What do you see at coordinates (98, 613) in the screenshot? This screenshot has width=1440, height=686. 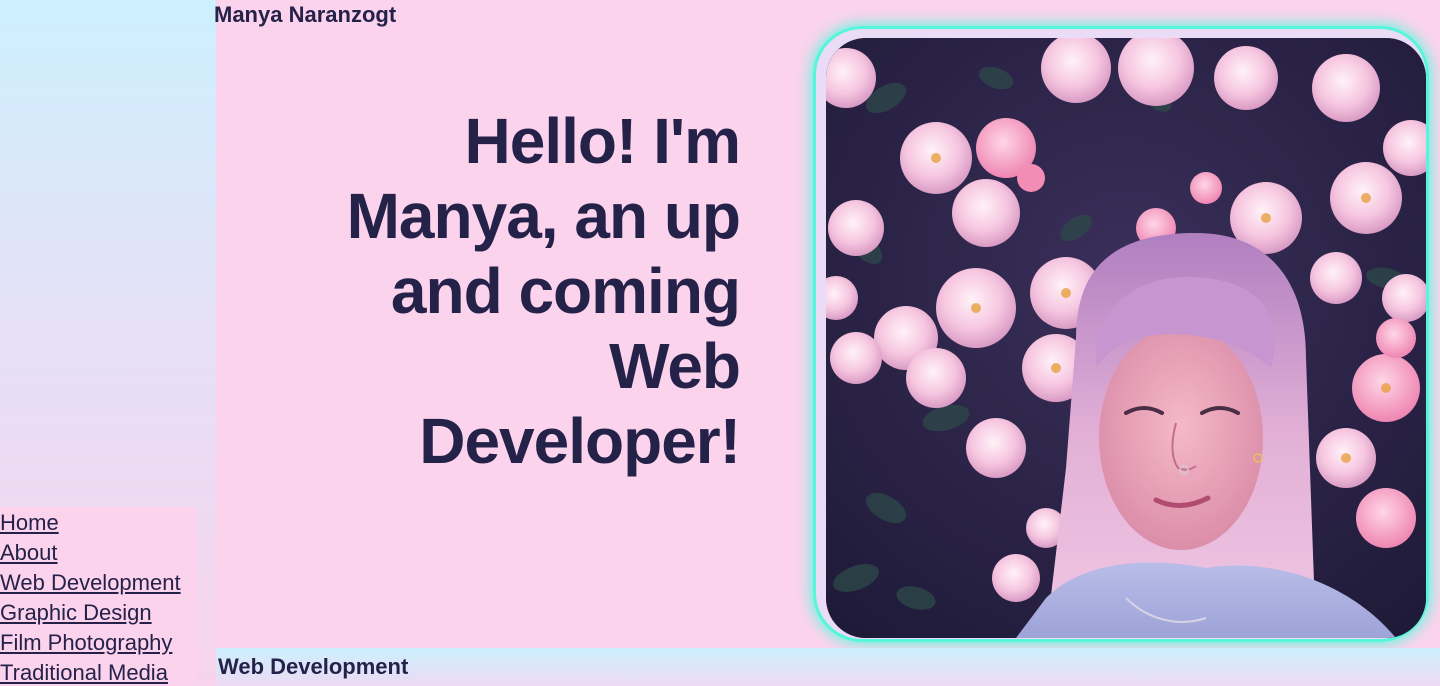 I see `nav-link-graphic-design: Graphic Design` at bounding box center [98, 613].